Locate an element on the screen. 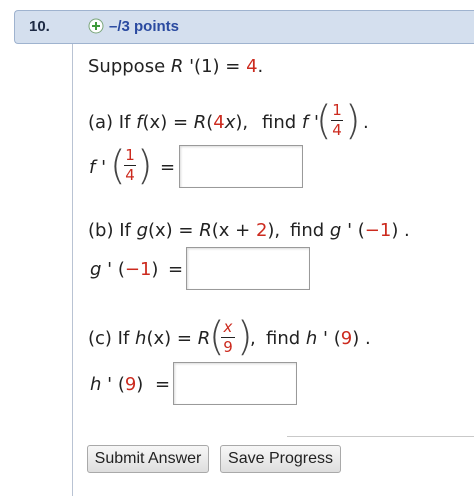  part-c-find: find h ' (9) . is located at coordinates (318, 338).